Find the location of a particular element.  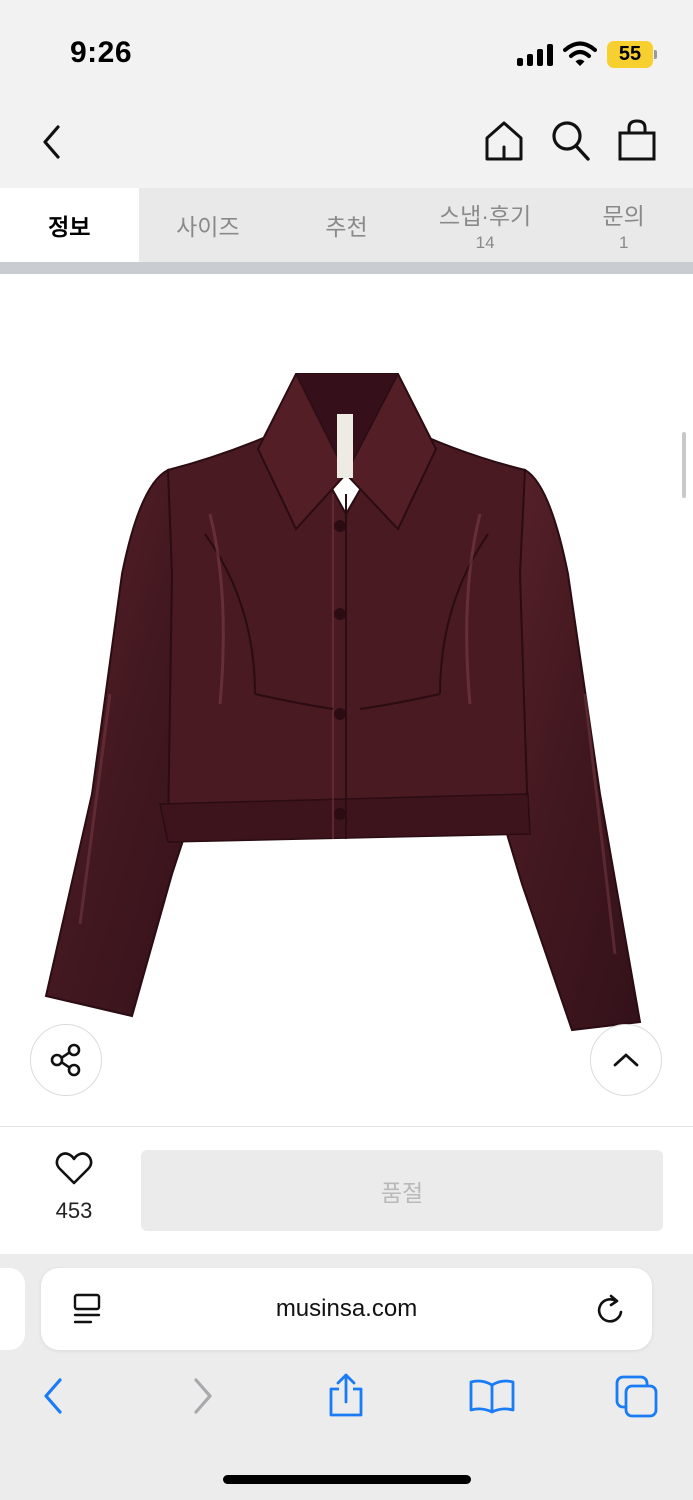

chevron-up-icon is located at coordinates (626, 1060).